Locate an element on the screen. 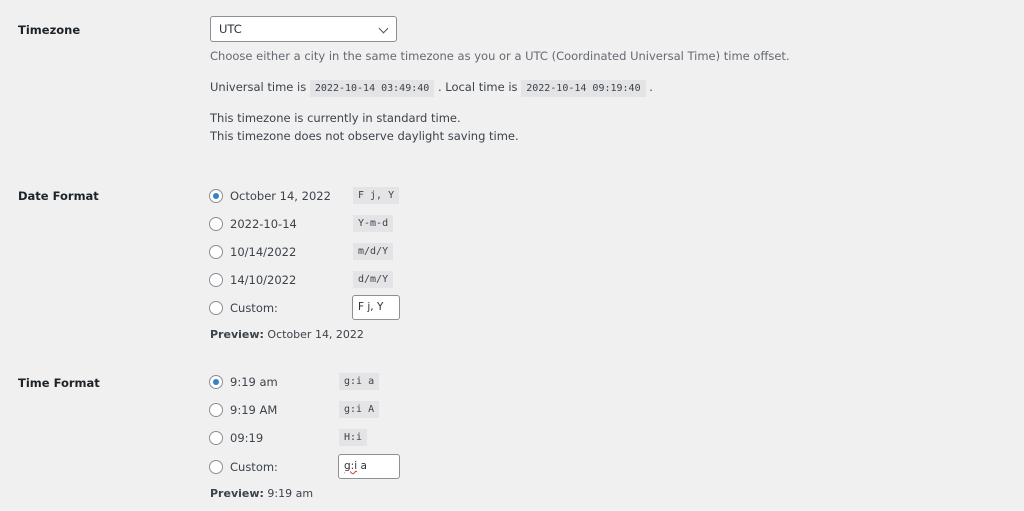  date-preview-label: Preview: is located at coordinates (237, 334).